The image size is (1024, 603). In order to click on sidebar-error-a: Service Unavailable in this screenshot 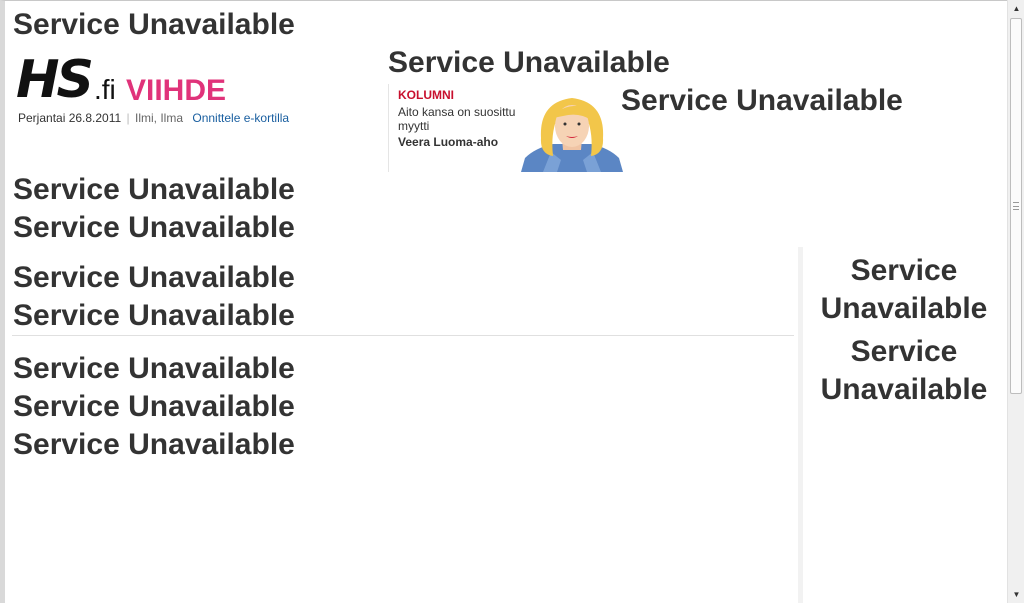, I will do `click(904, 289)`.